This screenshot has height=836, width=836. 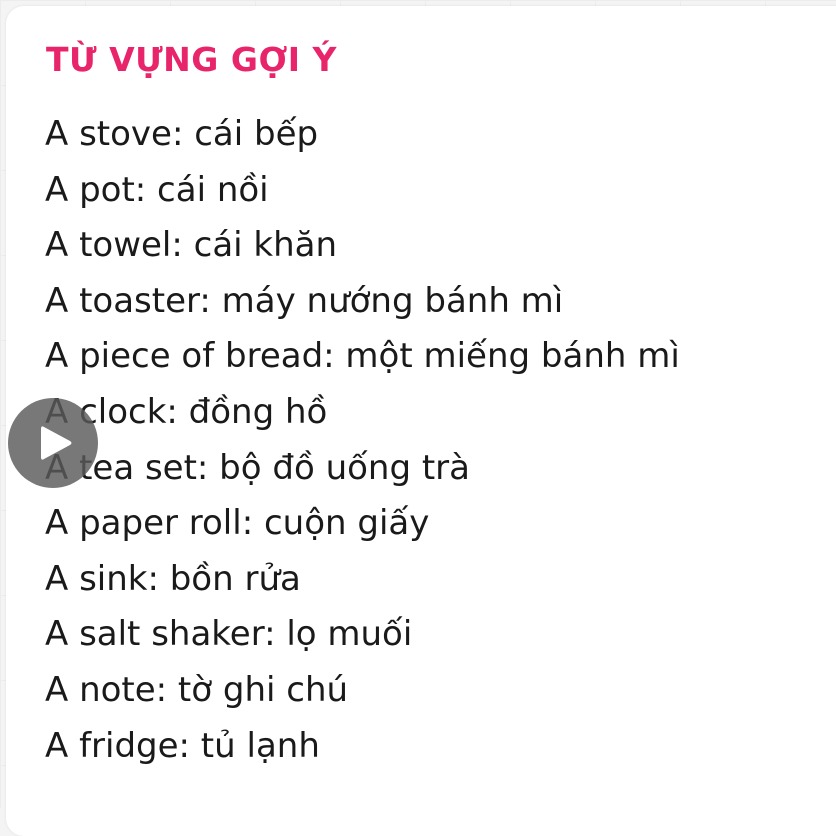 What do you see at coordinates (362, 691) in the screenshot?
I see `vocab-item: A note: tờ ghi chú` at bounding box center [362, 691].